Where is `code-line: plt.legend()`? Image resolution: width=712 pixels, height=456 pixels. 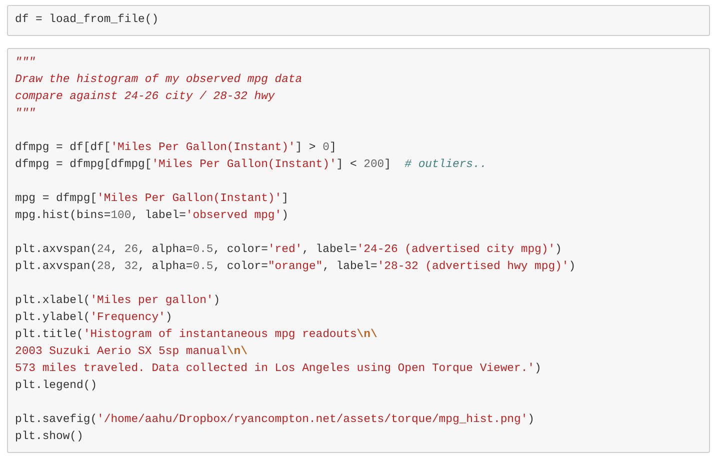
code-line: plt.legend() is located at coordinates (56, 386).